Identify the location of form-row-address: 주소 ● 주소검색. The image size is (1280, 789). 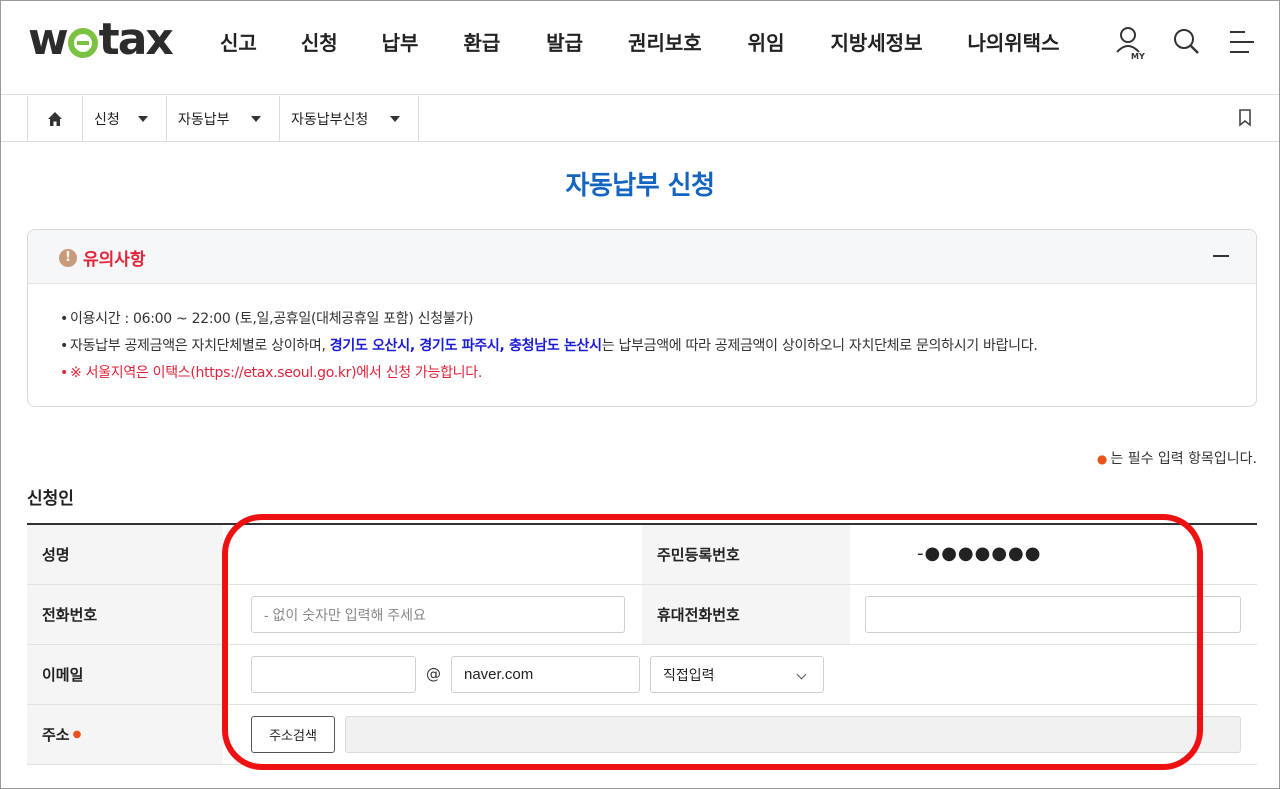
(642, 735).